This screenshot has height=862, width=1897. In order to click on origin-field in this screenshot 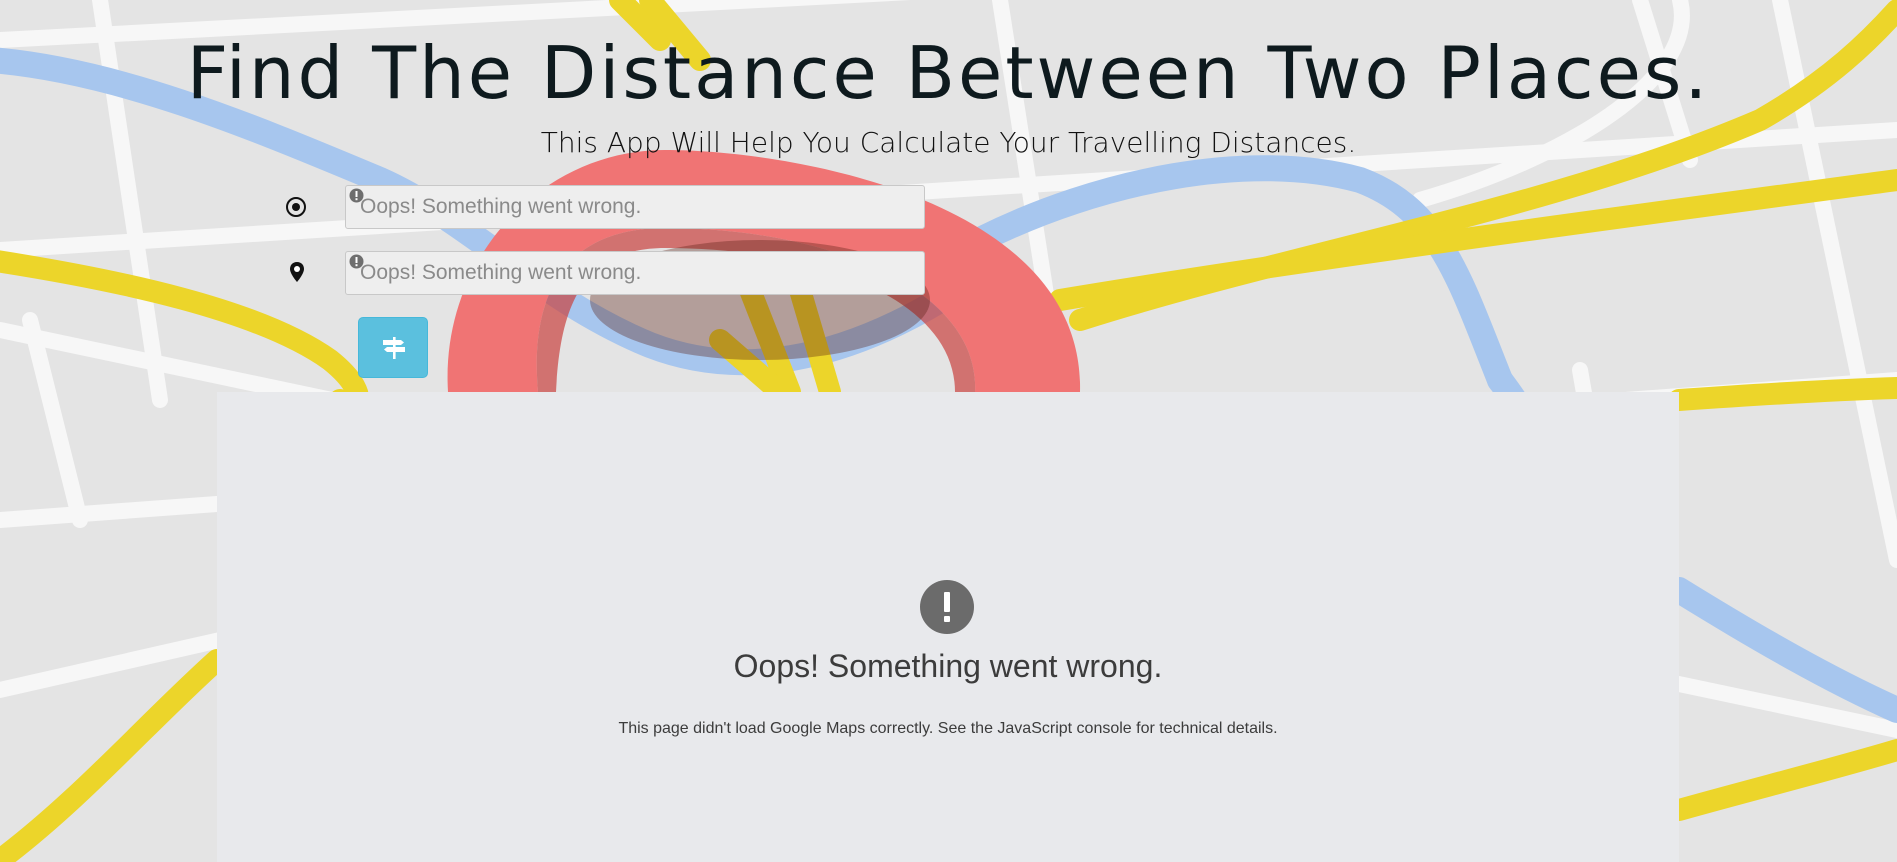, I will do `click(635, 207)`.